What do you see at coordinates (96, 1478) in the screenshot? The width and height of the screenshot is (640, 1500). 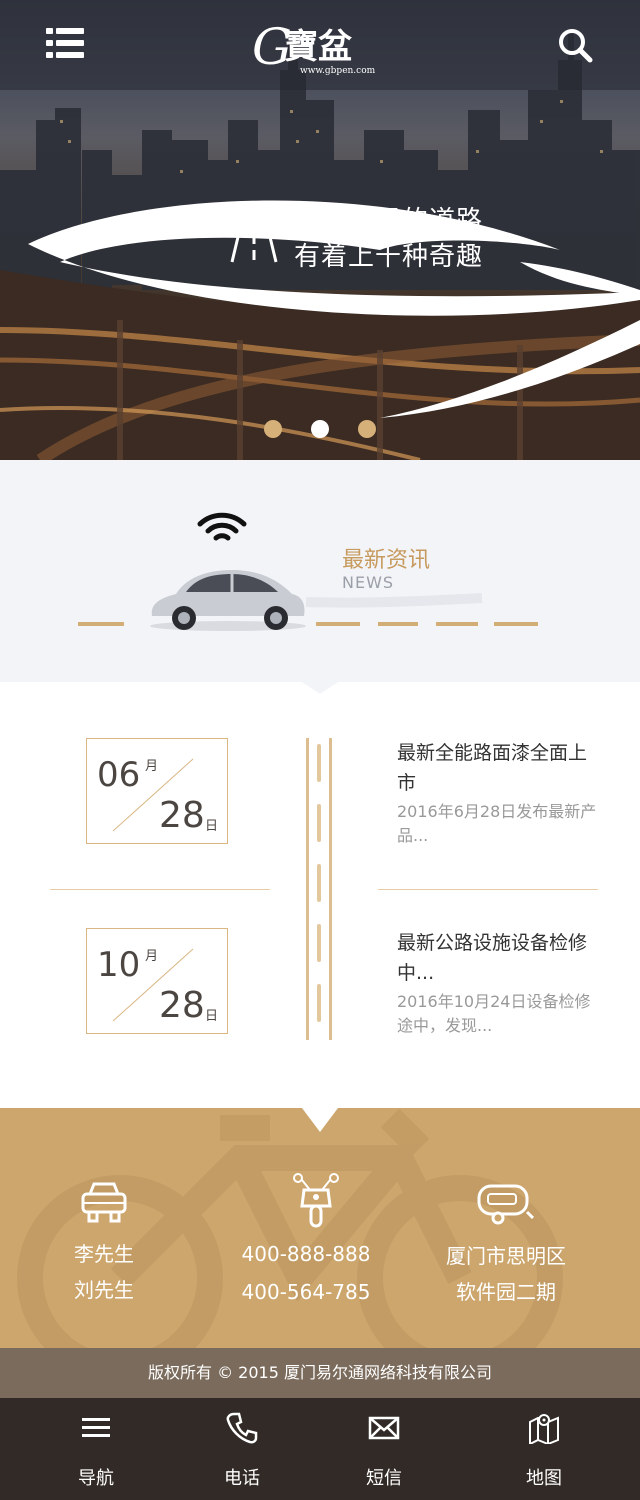 I see `nav-label: 导航` at bounding box center [96, 1478].